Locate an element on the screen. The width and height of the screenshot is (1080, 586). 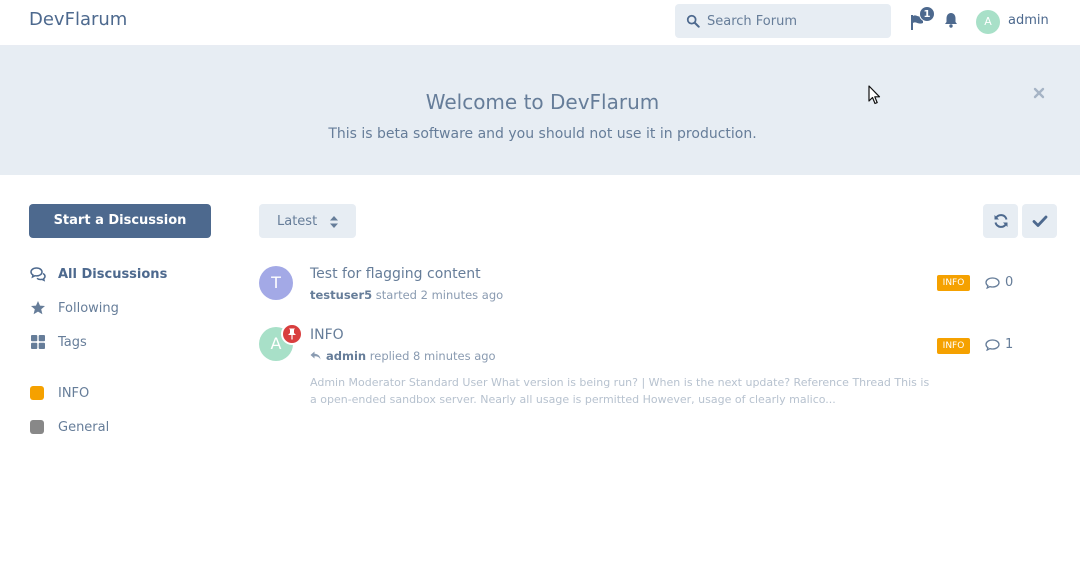
sidebar-item-tags: Tags is located at coordinates (125, 342).